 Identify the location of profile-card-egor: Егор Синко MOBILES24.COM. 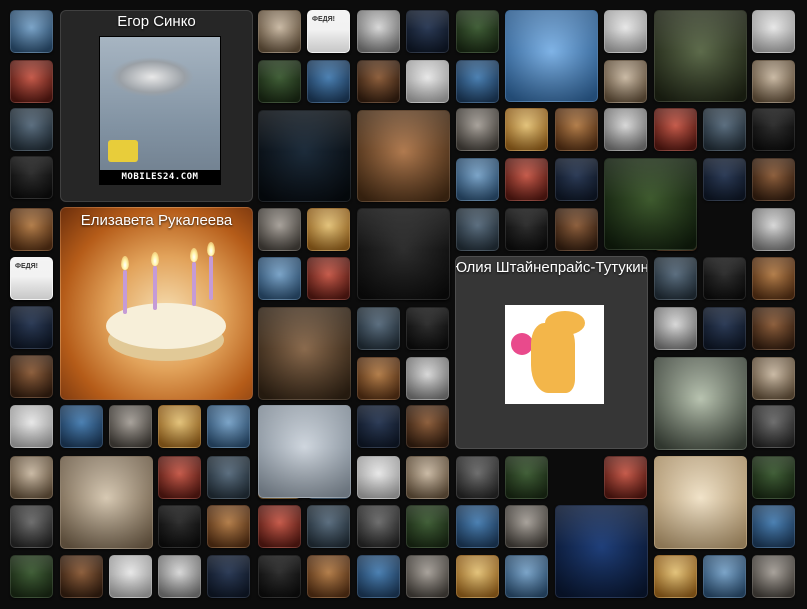
(156, 106).